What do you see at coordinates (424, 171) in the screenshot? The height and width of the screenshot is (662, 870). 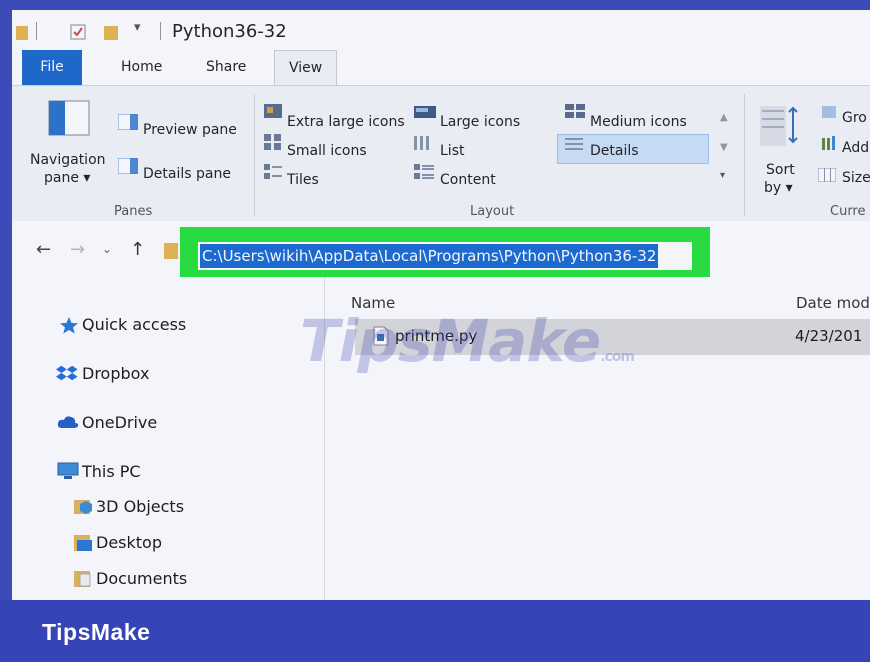 I see `content-view-icon` at bounding box center [424, 171].